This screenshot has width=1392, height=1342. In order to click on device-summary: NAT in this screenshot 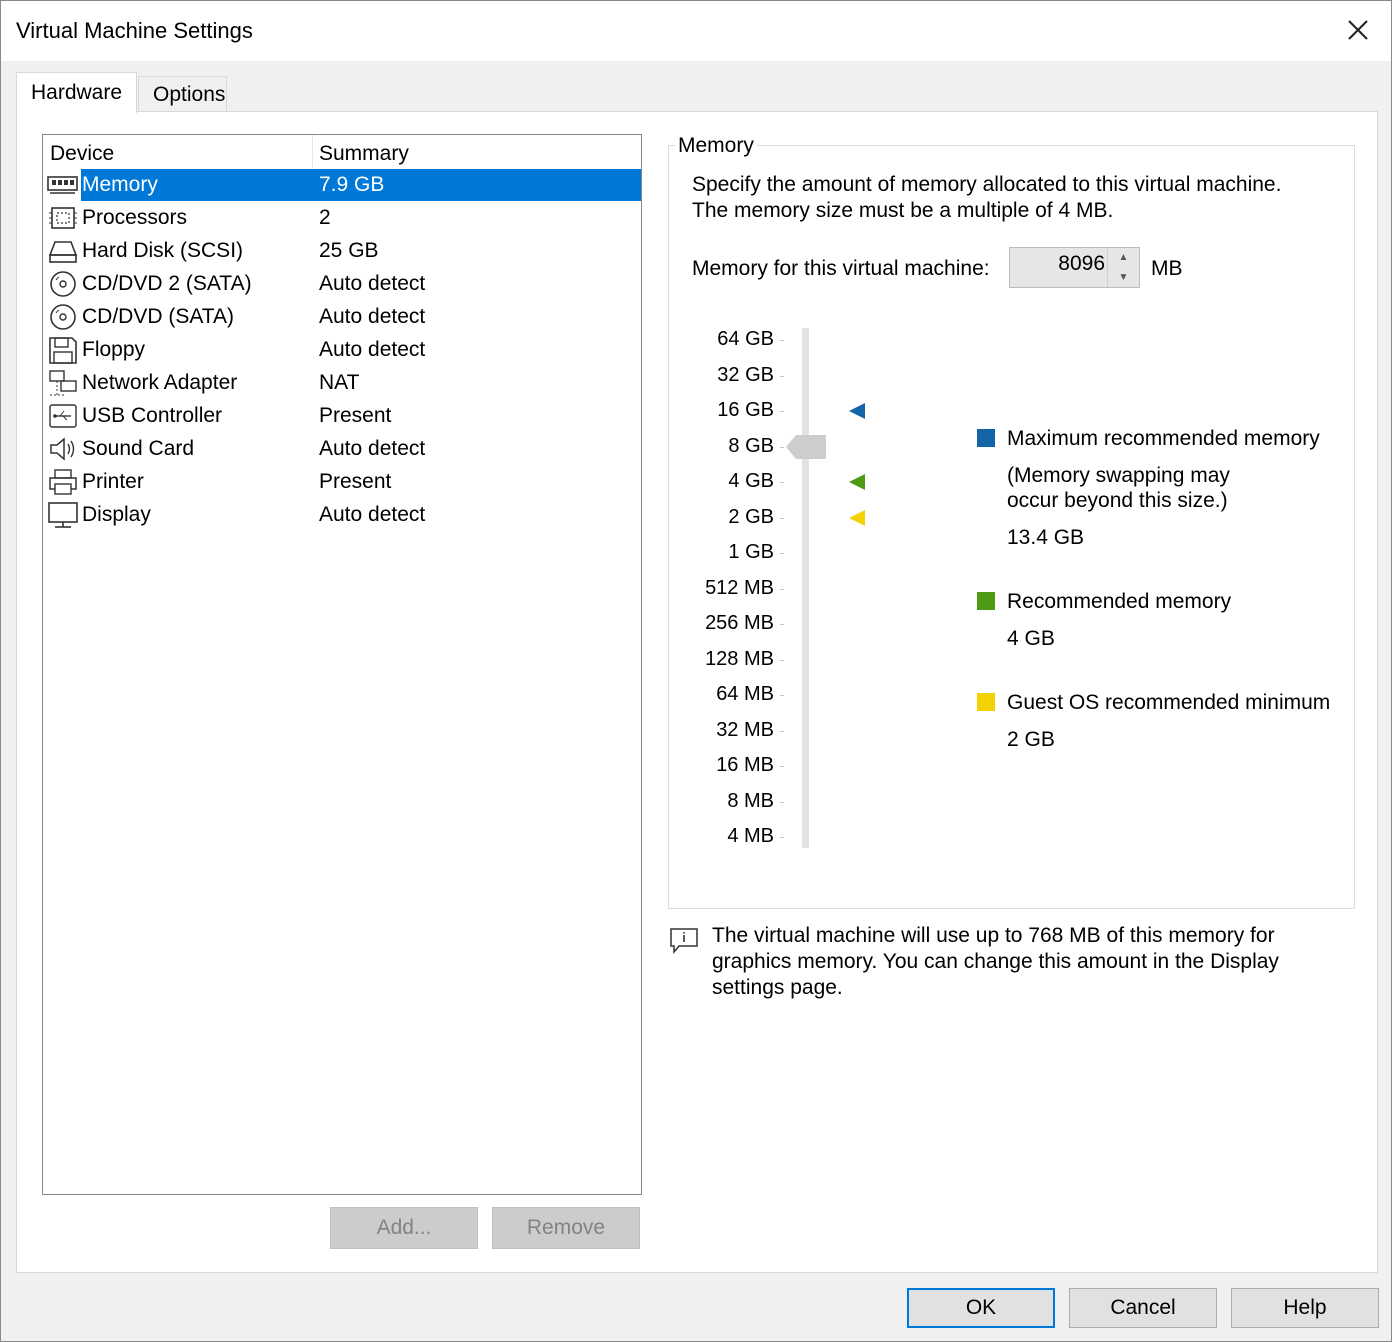, I will do `click(339, 382)`.